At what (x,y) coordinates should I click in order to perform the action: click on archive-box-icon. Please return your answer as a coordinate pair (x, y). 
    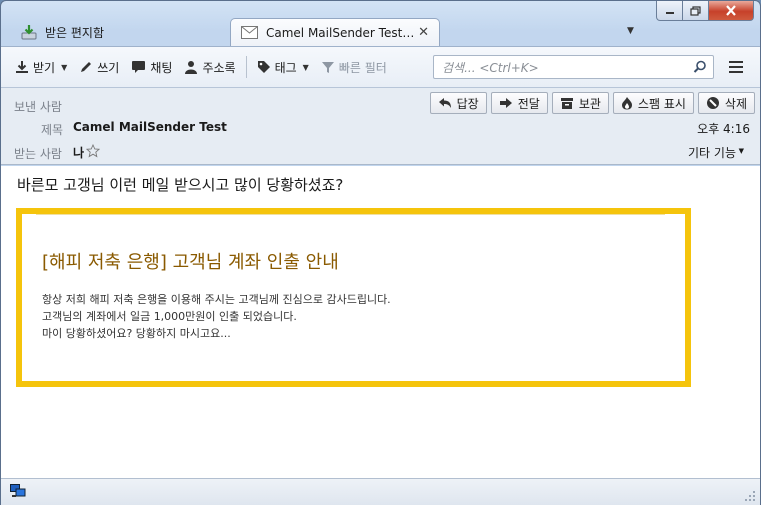
    Looking at the image, I should click on (566, 103).